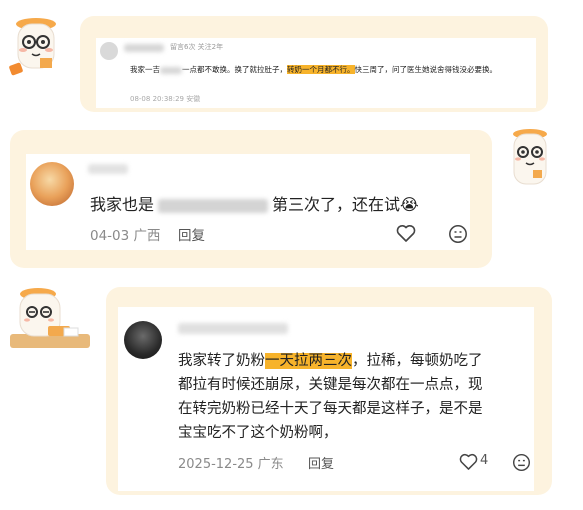 The height and width of the screenshot is (510, 583). Describe the element at coordinates (484, 460) in the screenshot. I see `like-count: 4` at that location.